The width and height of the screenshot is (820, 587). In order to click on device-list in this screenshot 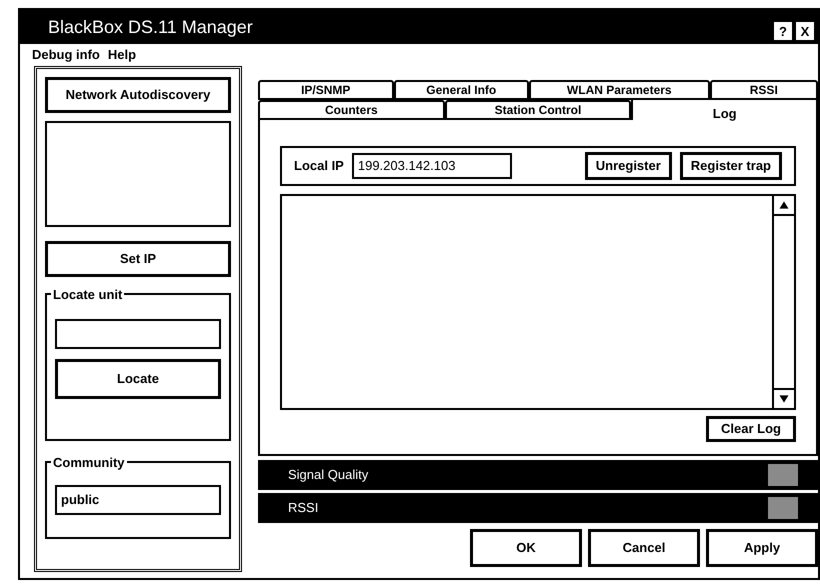, I will do `click(138, 174)`.